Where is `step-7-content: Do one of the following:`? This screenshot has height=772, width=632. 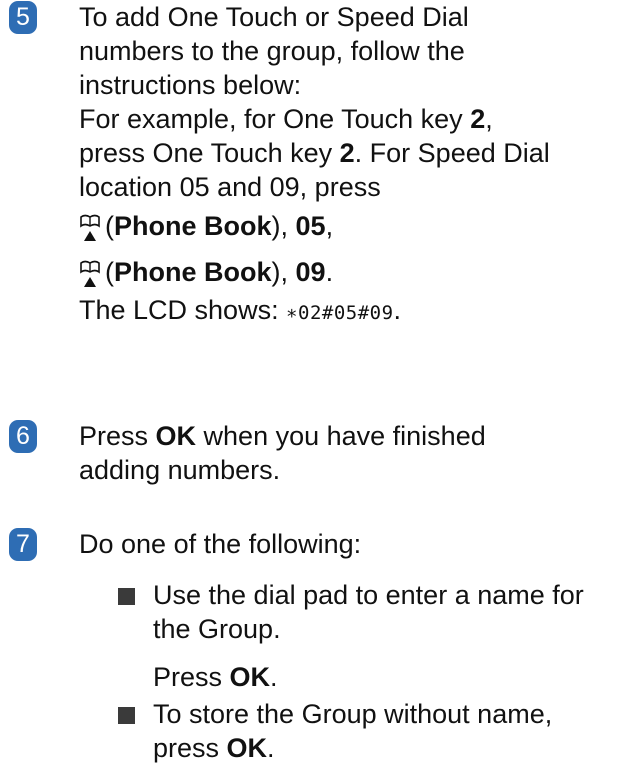
step-7-content: Do one of the following: is located at coordinates (354, 544).